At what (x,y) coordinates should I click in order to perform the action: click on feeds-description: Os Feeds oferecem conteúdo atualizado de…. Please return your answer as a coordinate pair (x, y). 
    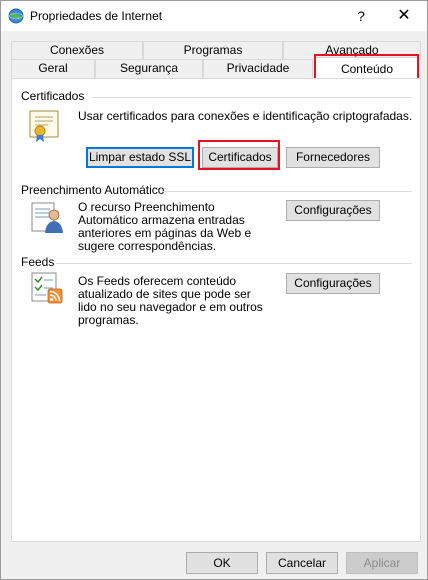
    Looking at the image, I should click on (170, 300).